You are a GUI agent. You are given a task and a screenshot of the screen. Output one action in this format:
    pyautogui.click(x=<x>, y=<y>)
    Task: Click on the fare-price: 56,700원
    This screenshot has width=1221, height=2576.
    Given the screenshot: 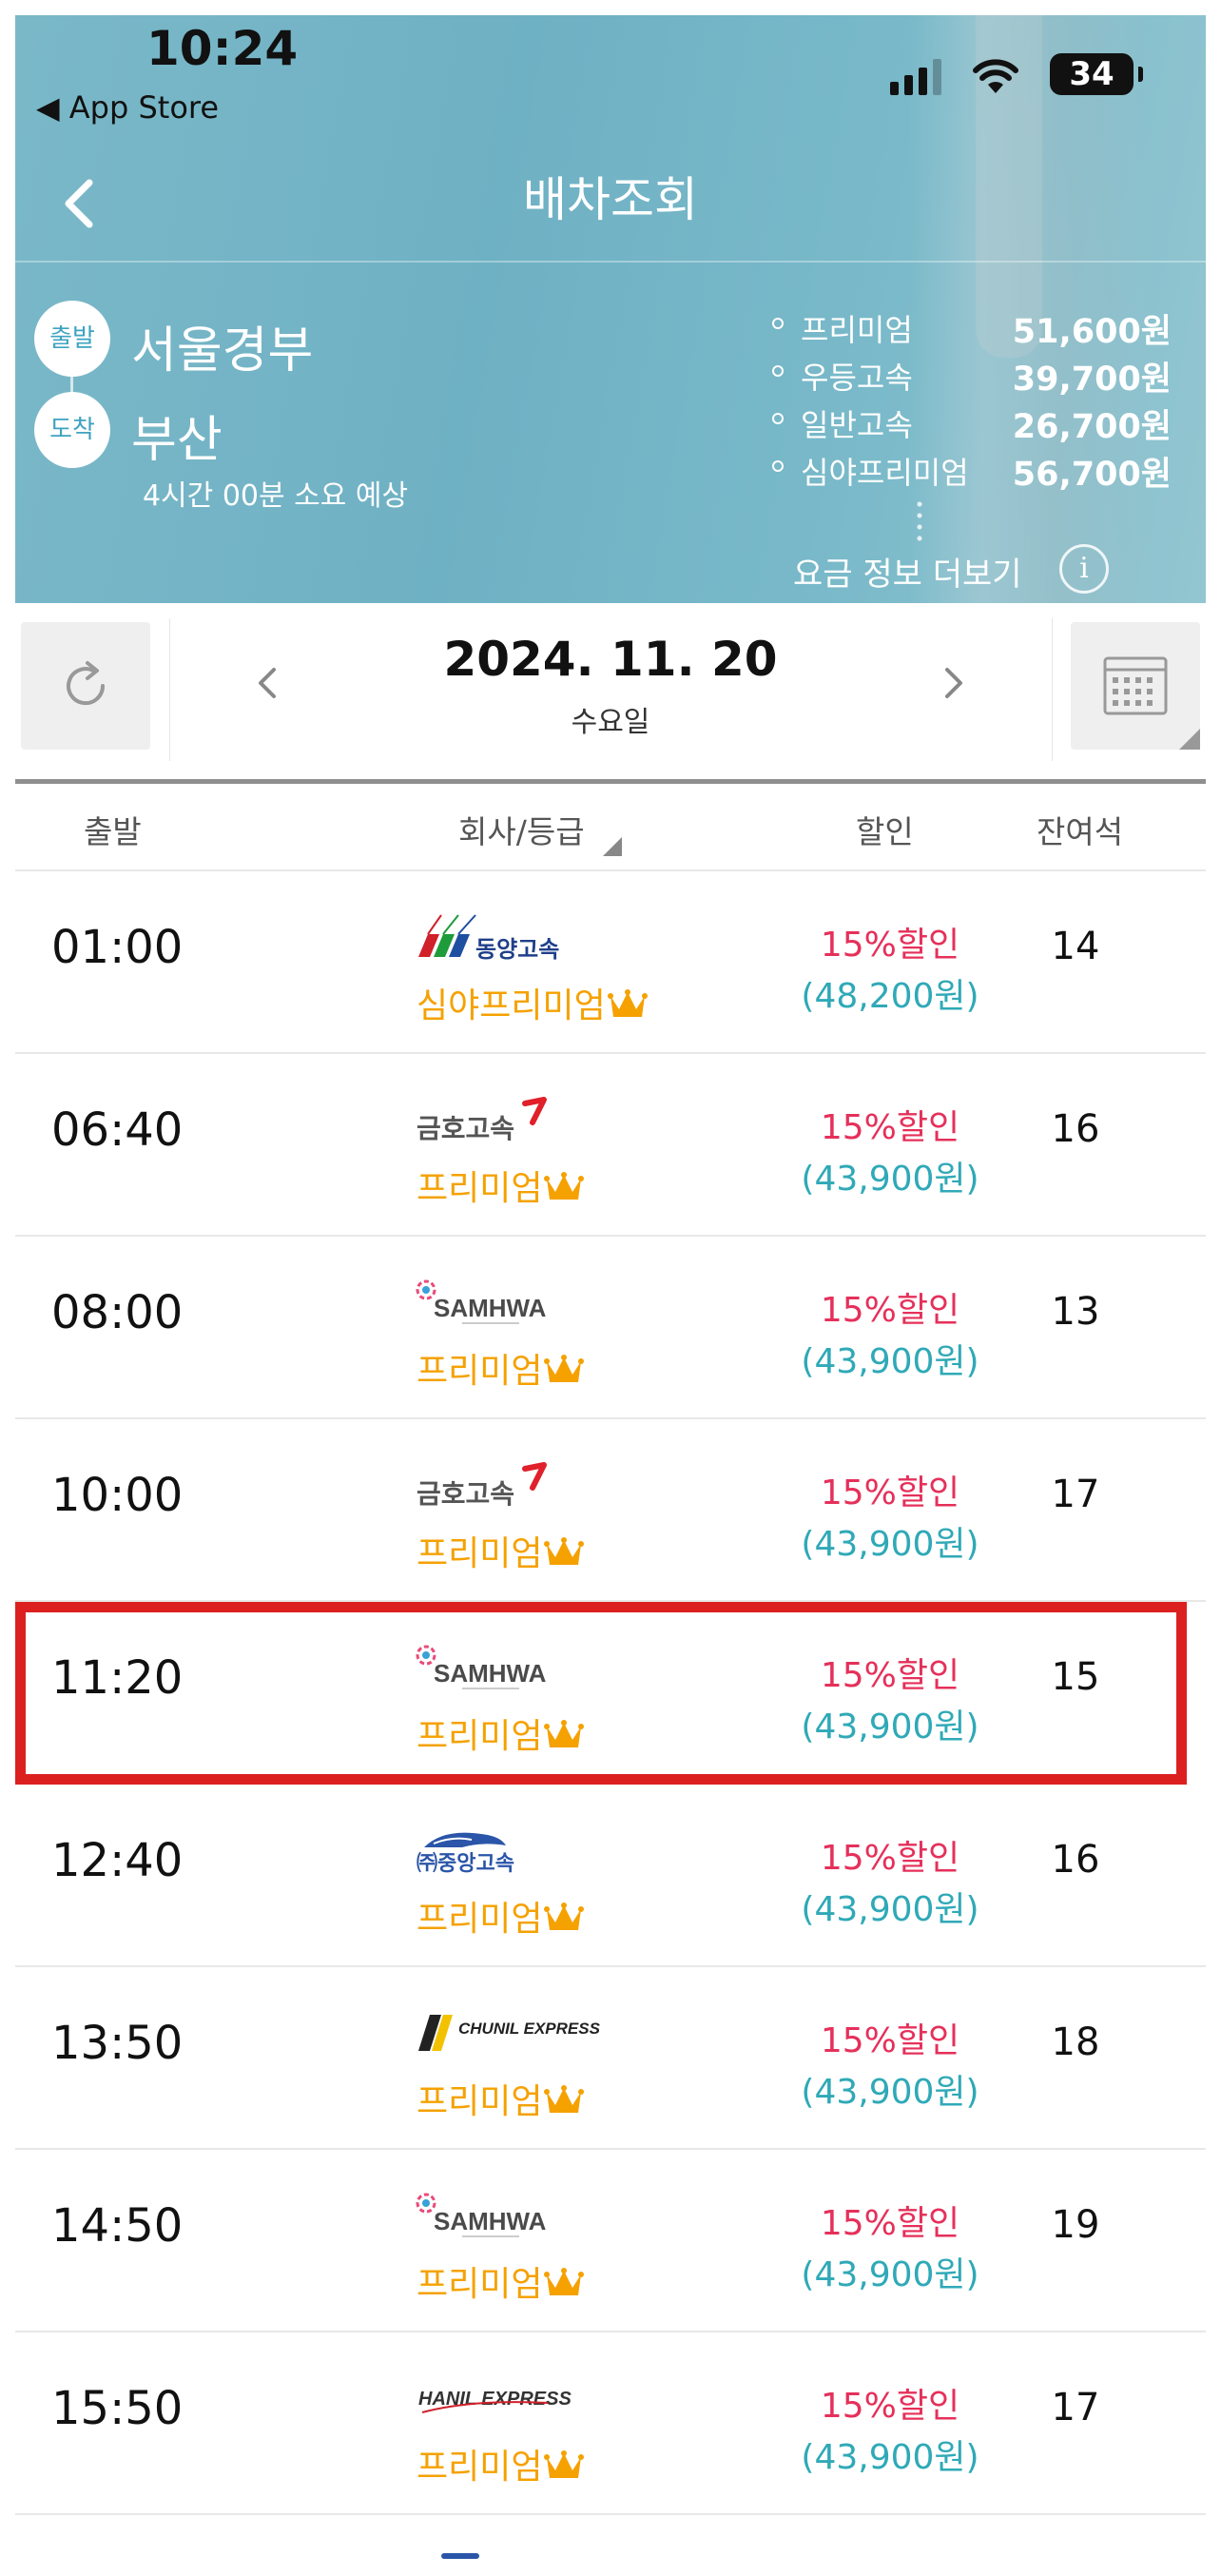 What is the action you would take?
    pyautogui.click(x=1092, y=475)
    